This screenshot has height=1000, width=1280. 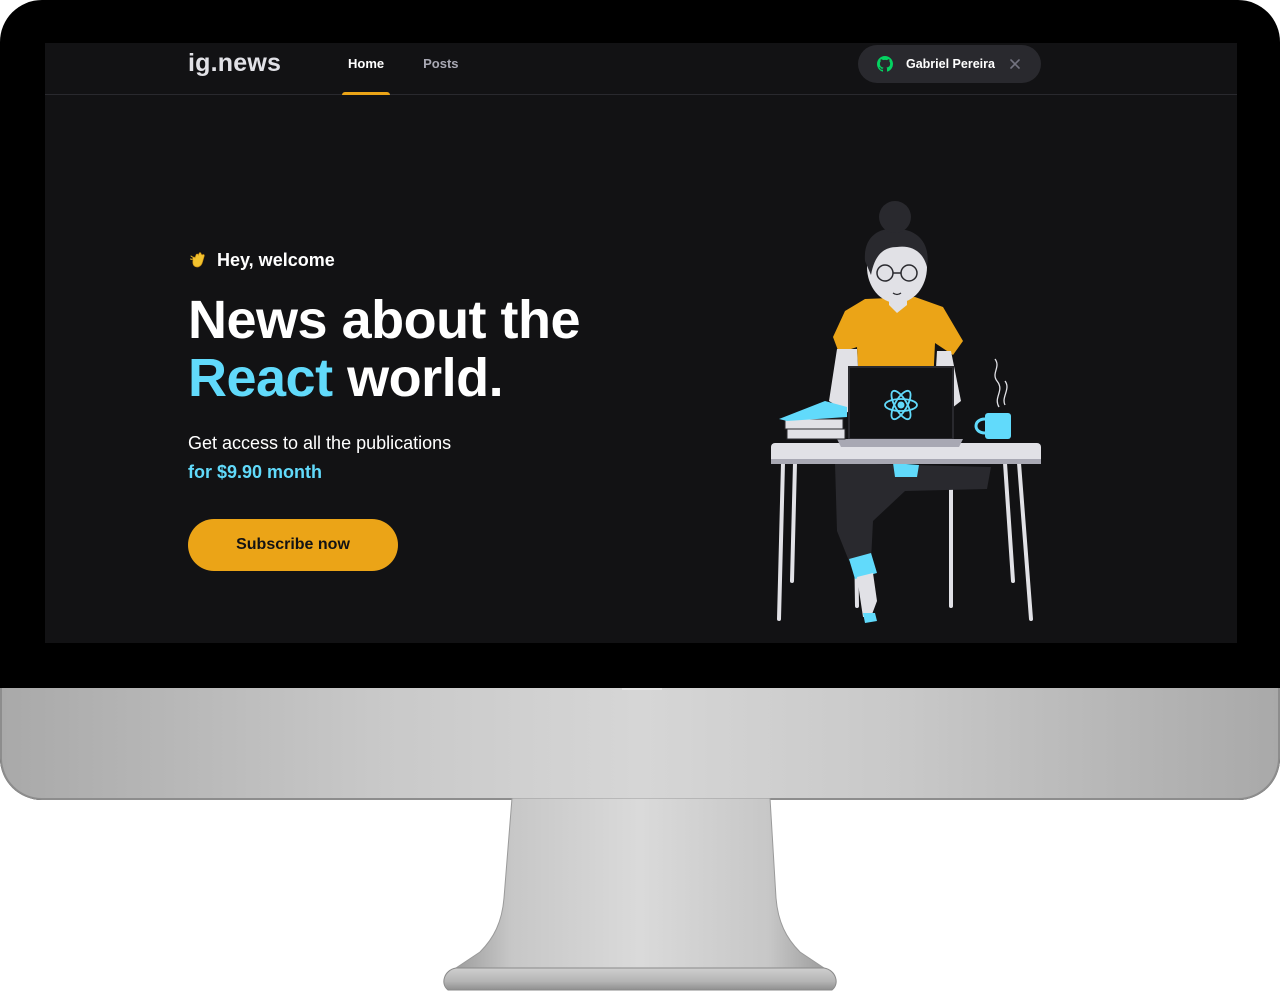 I want to click on subtitle-text: Get access to all the publications, so click(x=320, y=443).